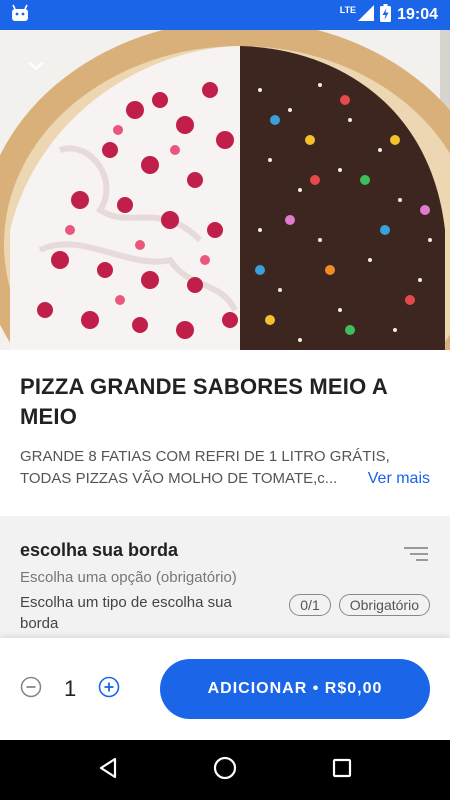  What do you see at coordinates (90, 689) in the screenshot?
I see `quantity-stepper: 1` at bounding box center [90, 689].